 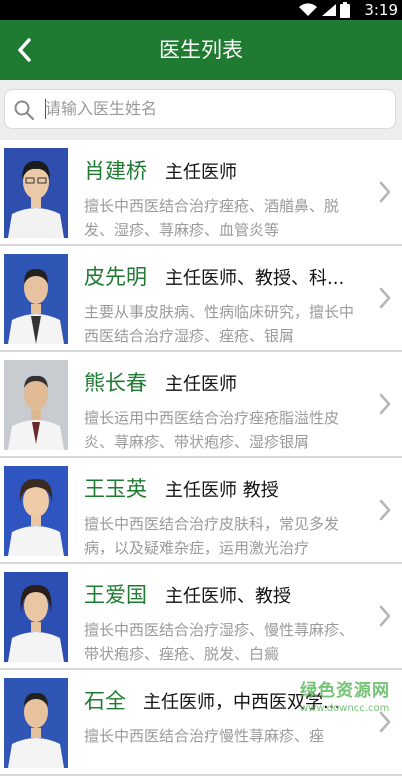 What do you see at coordinates (212, 430) in the screenshot?
I see `doctor-description: 擅长运用中西医结合治疗痤疮脂溢性皮炎、荨麻疹、带状疱疹、湿疹银屑` at bounding box center [212, 430].